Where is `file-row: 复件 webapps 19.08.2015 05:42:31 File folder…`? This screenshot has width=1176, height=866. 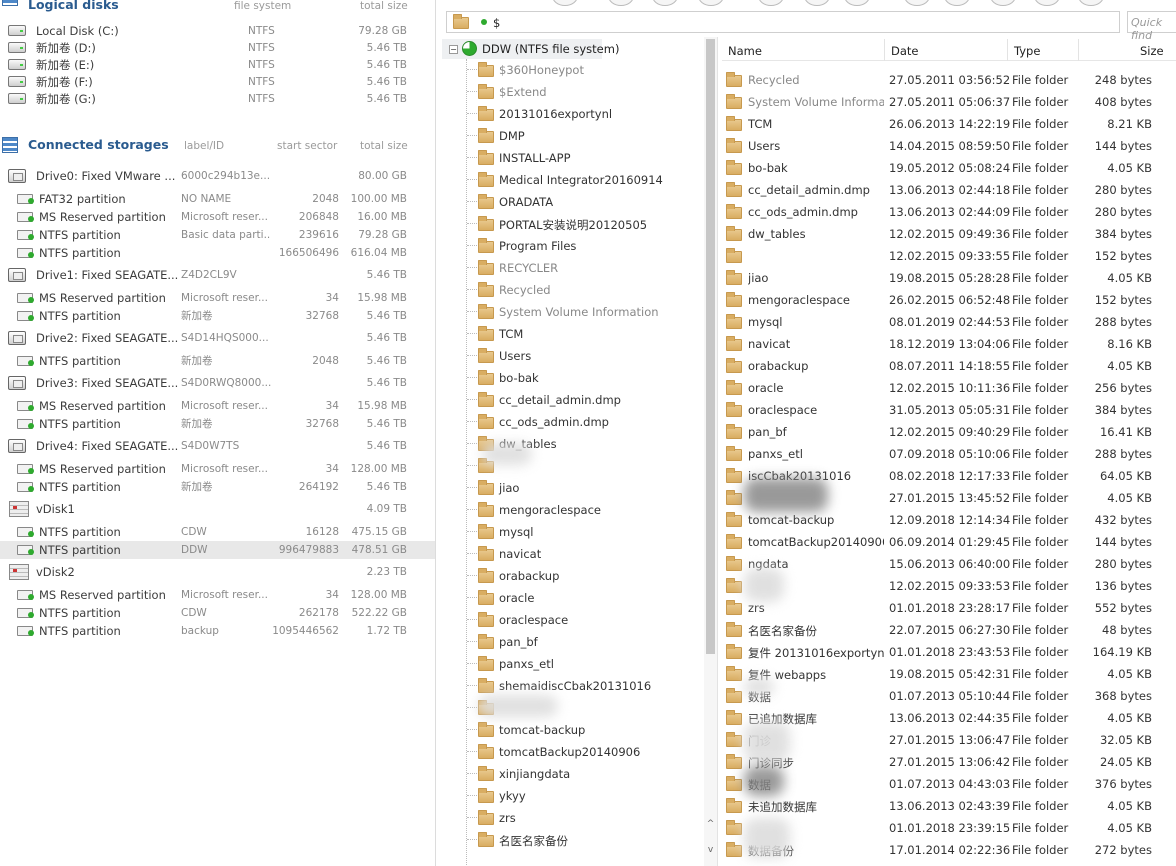
file-row: 复件 webapps 19.08.2015 05:42:31 File folder… is located at coordinates (949, 674).